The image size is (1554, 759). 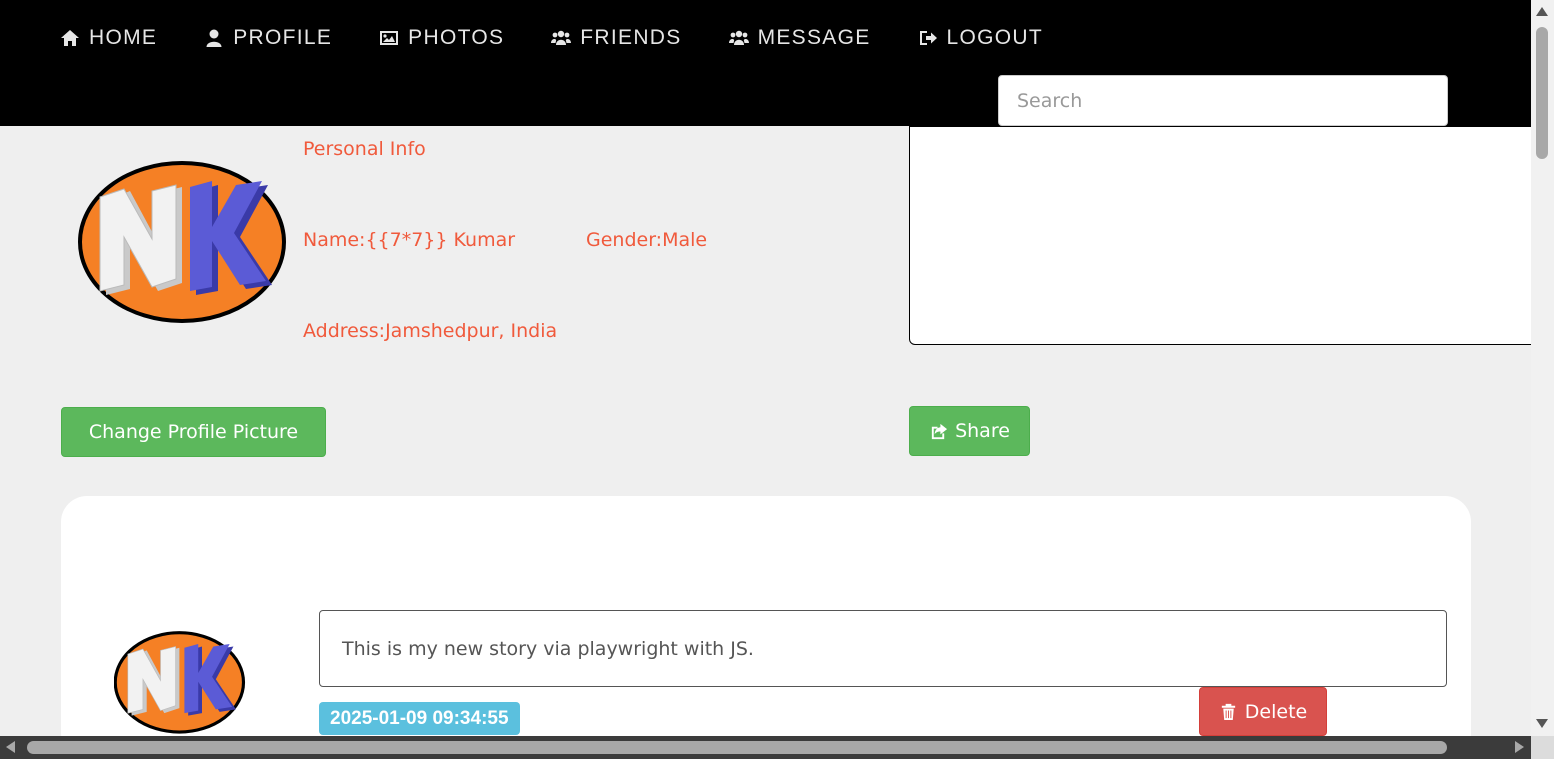 What do you see at coordinates (1228, 712) in the screenshot?
I see `trash-icon` at bounding box center [1228, 712].